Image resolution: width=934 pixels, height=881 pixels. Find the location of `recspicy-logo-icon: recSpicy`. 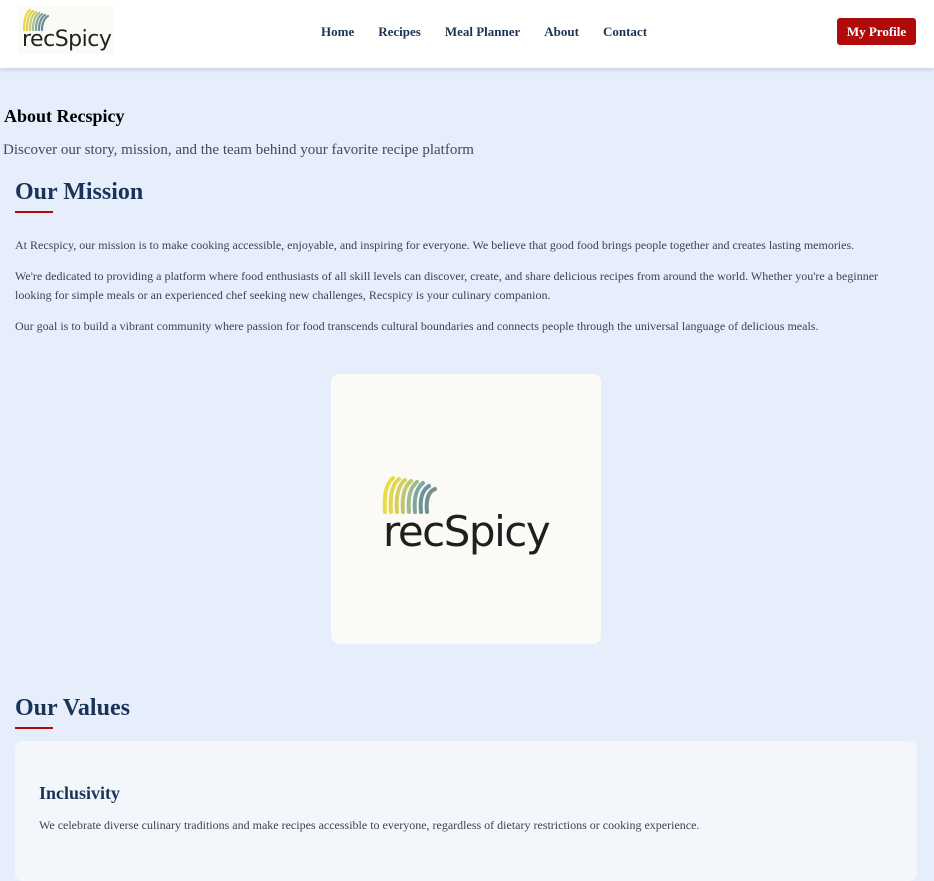

recspicy-logo-icon: recSpicy is located at coordinates (67, 30).